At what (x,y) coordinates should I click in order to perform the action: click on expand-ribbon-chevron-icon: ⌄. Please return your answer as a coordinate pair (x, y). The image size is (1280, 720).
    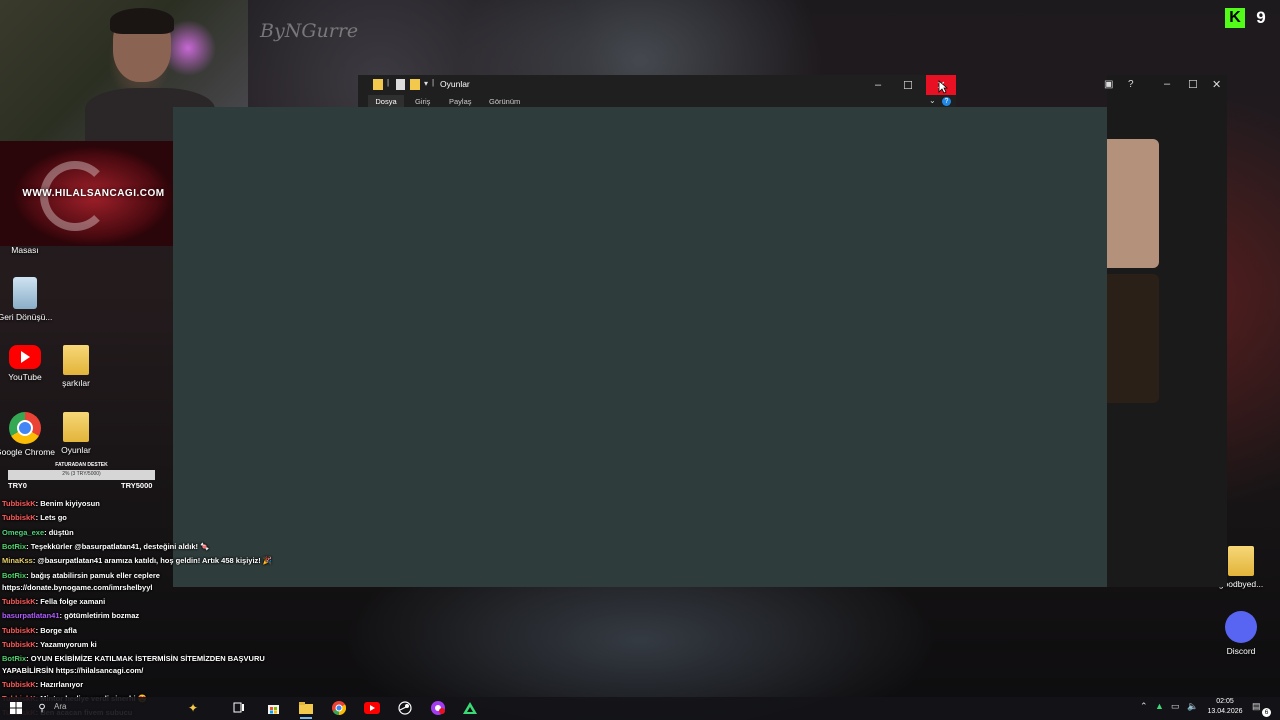
    Looking at the image, I should click on (932, 100).